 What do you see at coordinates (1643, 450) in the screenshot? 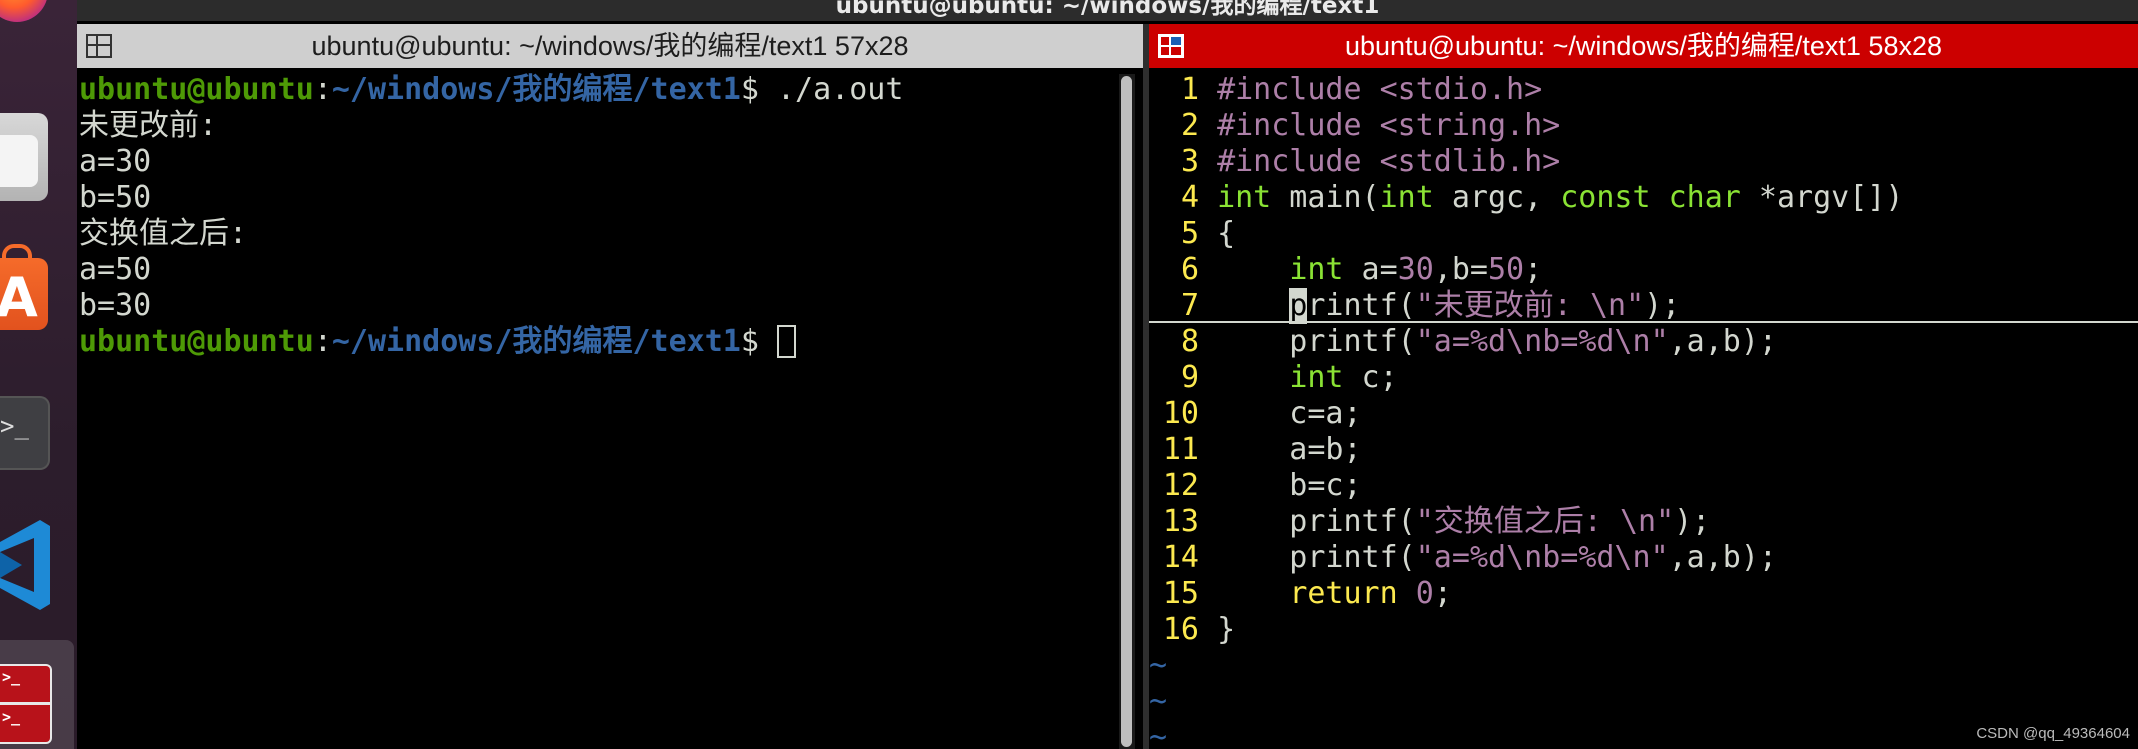
I see `code-line: 11 a=b;` at bounding box center [1643, 450].